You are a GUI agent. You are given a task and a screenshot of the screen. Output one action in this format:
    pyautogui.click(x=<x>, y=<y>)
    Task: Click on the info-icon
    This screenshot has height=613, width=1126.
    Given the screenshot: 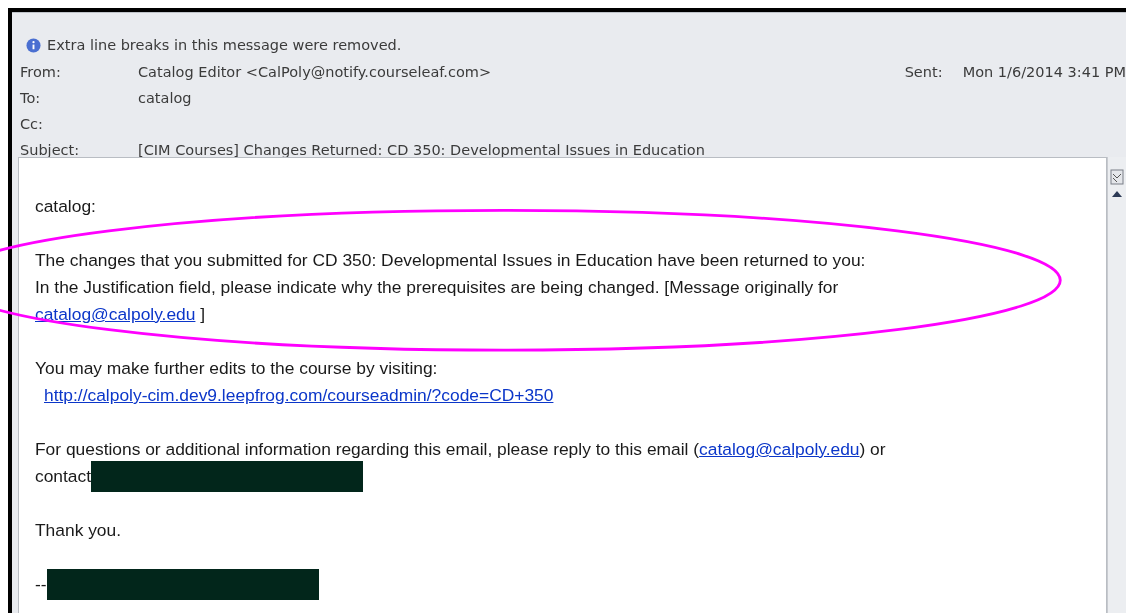 What is the action you would take?
    pyautogui.click(x=33, y=45)
    